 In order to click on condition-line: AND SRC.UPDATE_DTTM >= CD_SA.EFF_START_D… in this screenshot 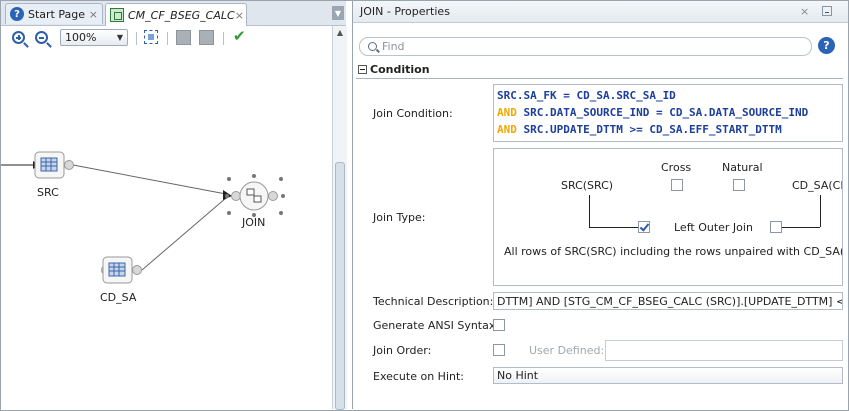, I will do `click(639, 129)`.